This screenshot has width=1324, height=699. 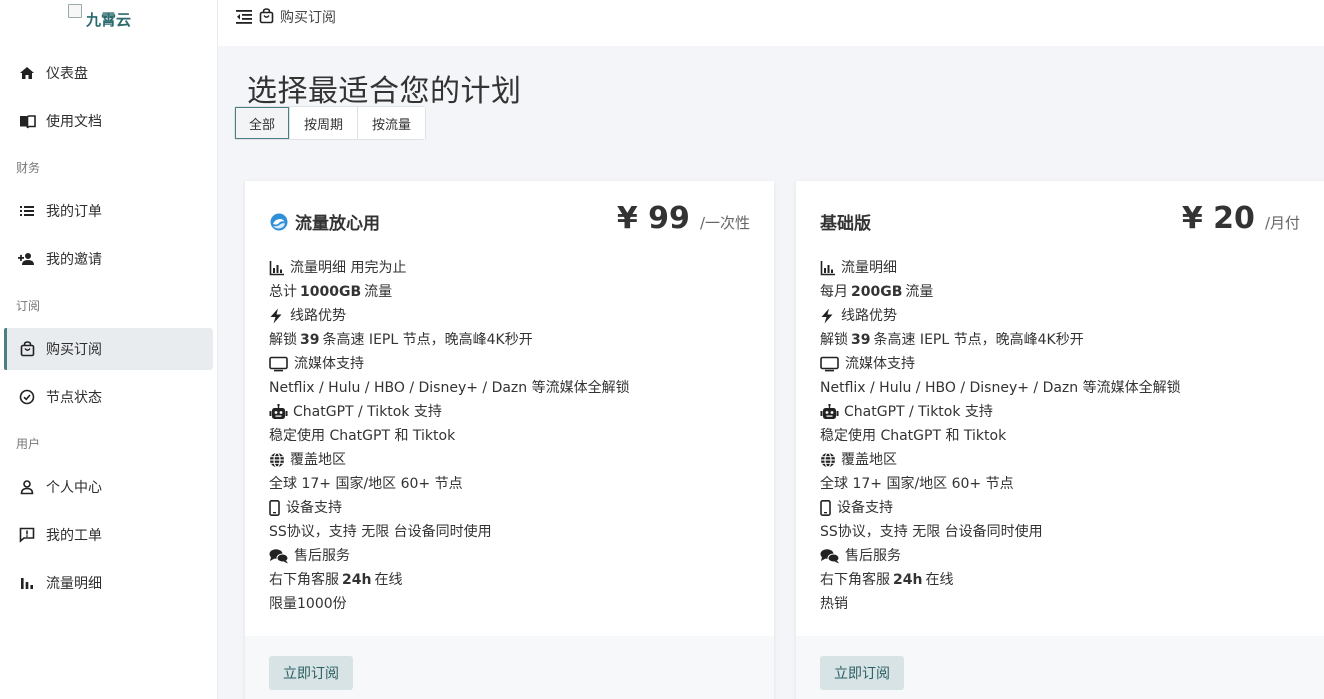 What do you see at coordinates (384, 91) in the screenshot?
I see `page-title: 选择最适合您的计划` at bounding box center [384, 91].